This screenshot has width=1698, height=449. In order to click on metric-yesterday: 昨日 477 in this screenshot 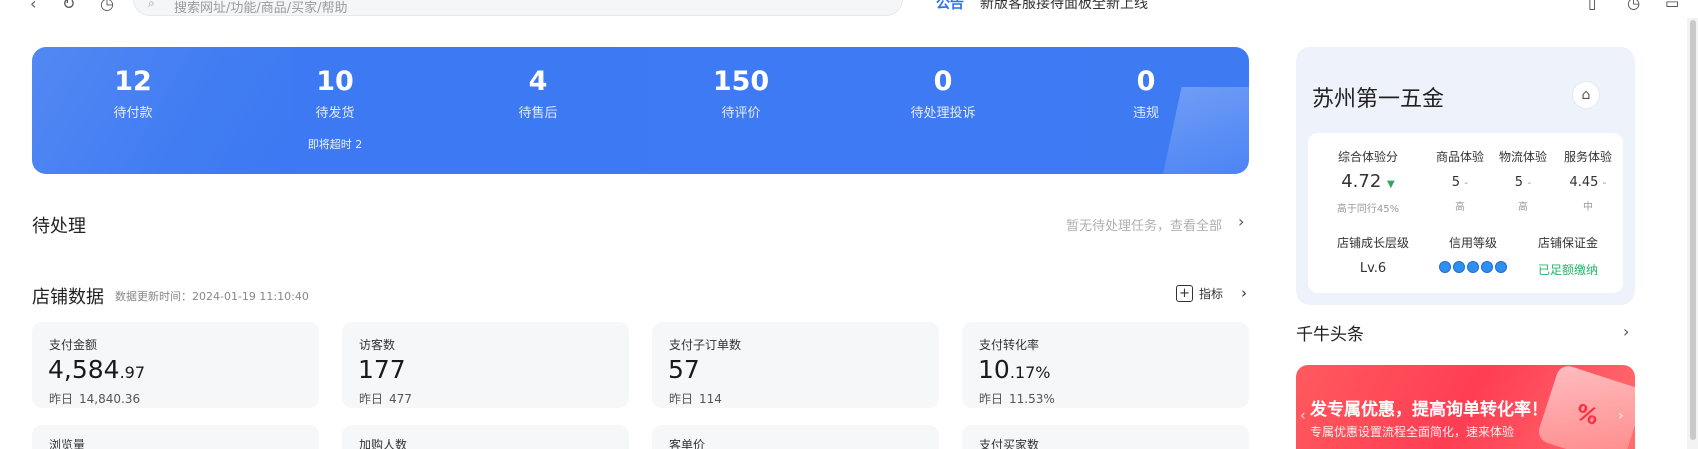, I will do `click(385, 399)`.